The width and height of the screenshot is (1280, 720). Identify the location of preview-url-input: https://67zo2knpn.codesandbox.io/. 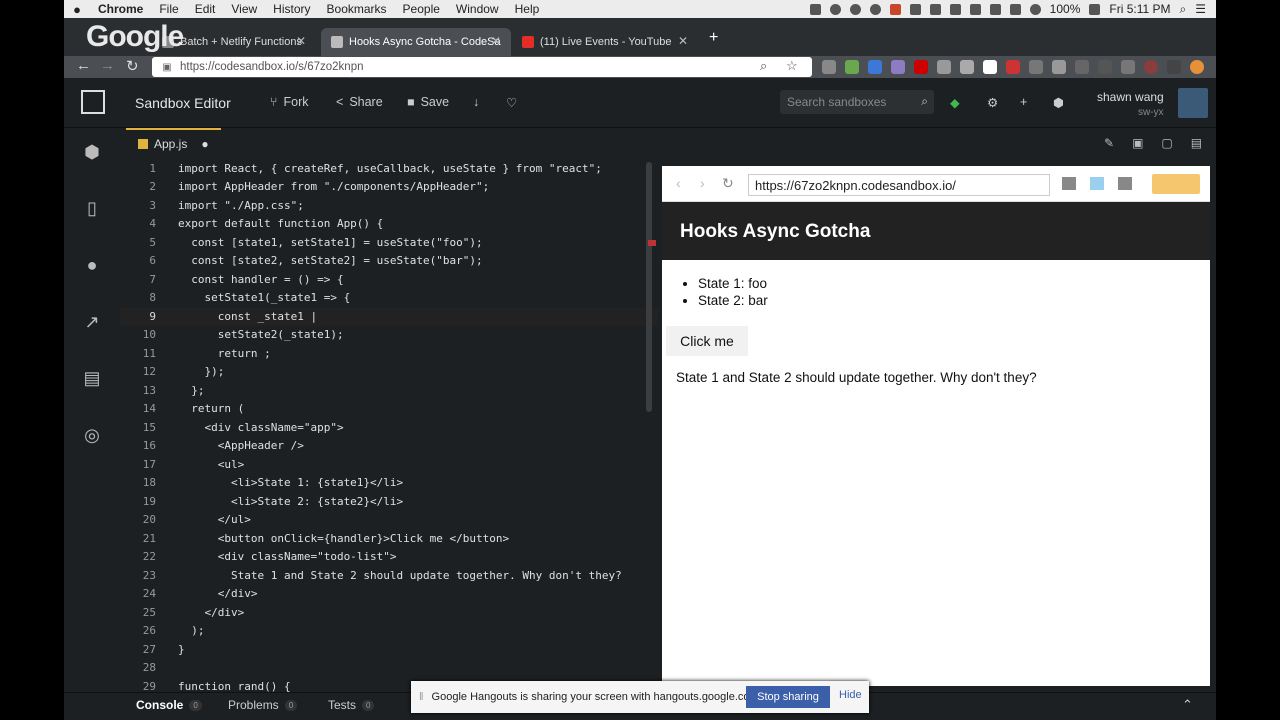
(899, 185).